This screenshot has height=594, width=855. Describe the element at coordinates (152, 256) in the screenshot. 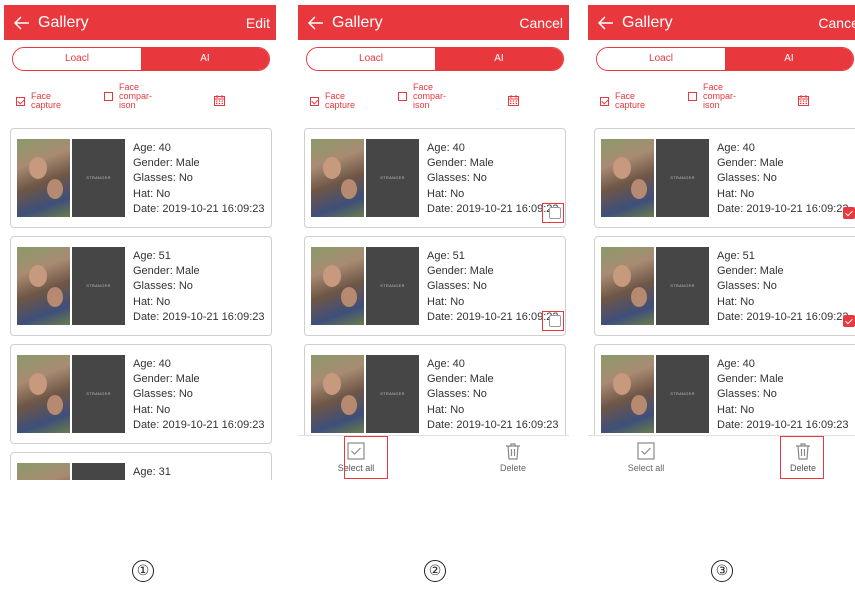

I see `age-text: Age: 51` at that location.